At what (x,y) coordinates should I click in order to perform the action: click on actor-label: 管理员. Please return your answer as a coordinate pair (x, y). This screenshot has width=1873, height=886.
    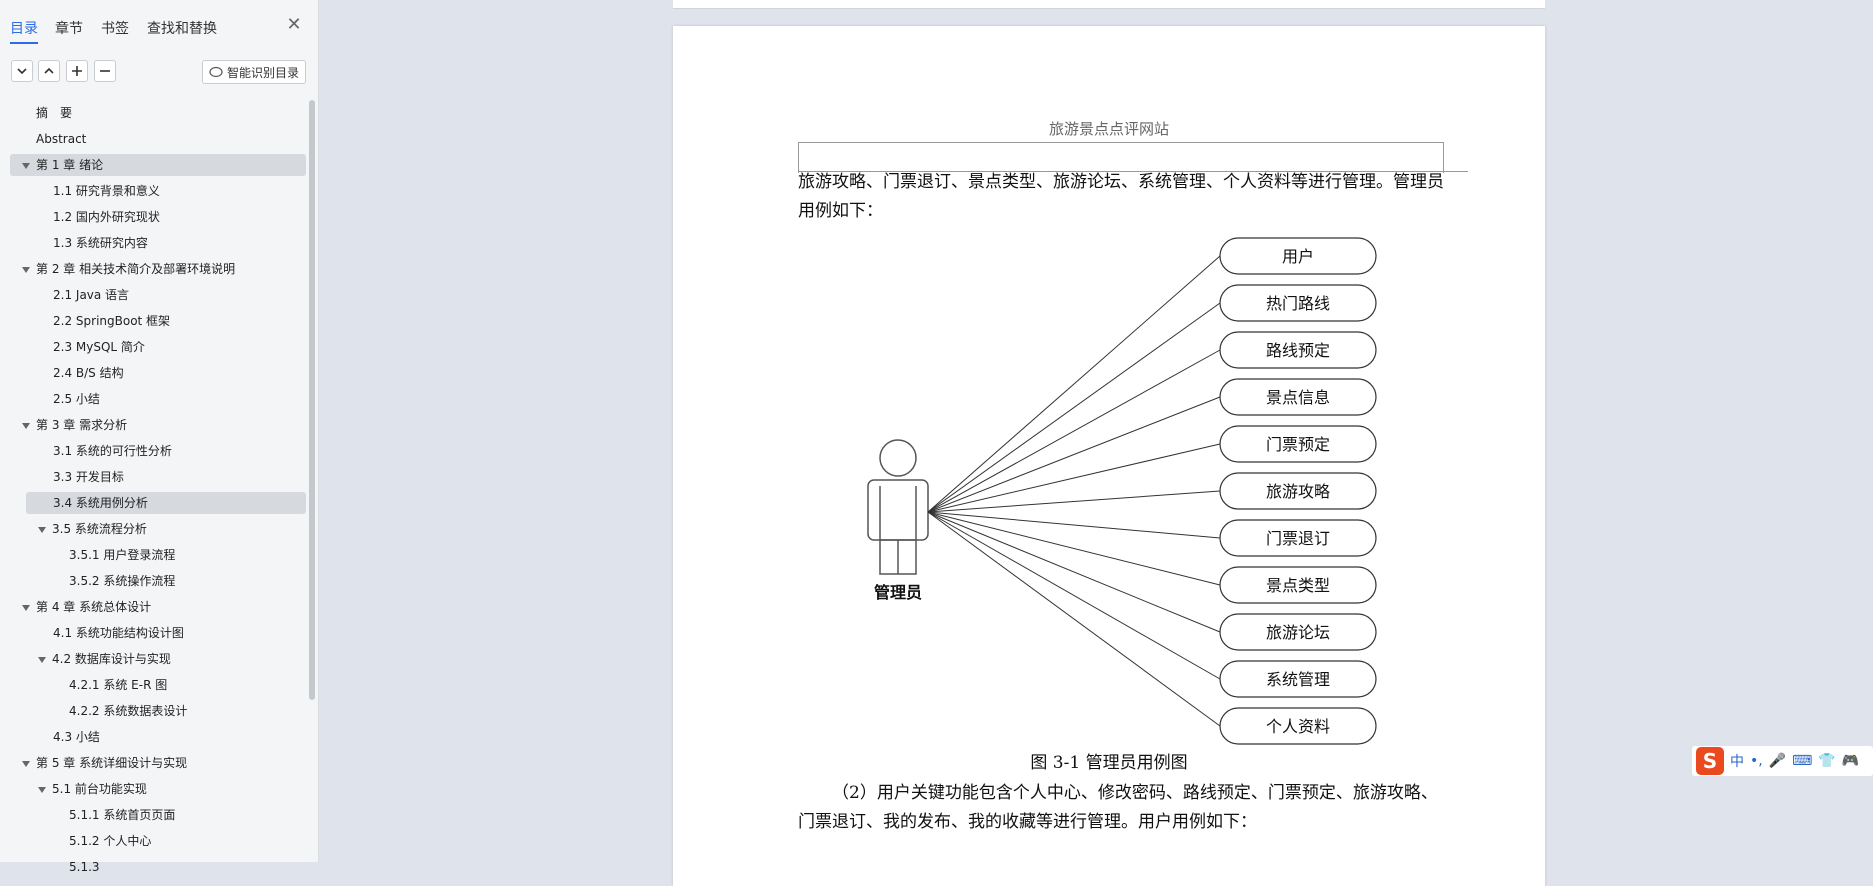
    Looking at the image, I should click on (898, 592).